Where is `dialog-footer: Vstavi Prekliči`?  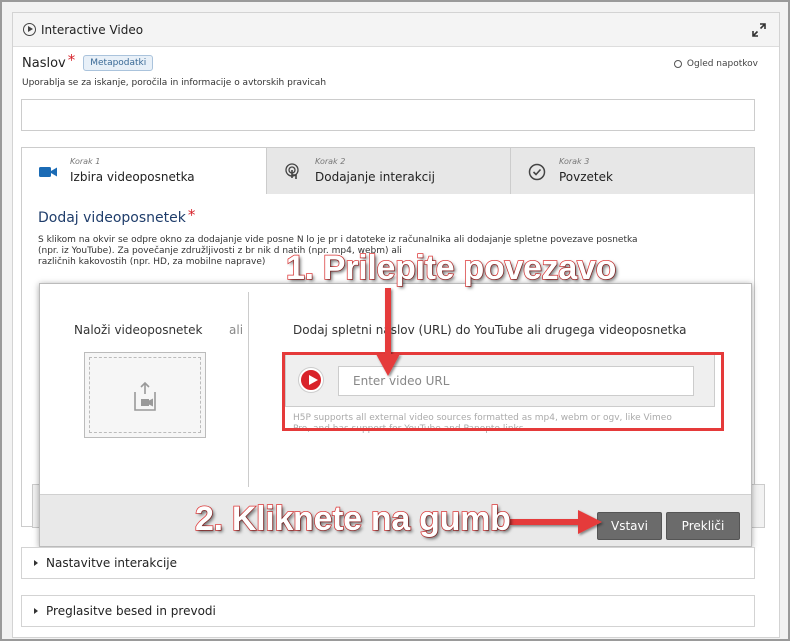 dialog-footer: Vstavi Prekliči is located at coordinates (395, 520).